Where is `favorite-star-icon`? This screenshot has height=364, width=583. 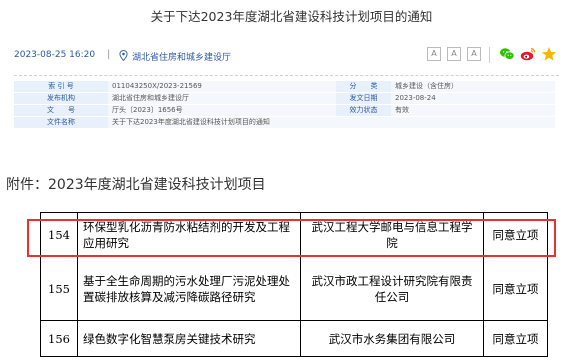 favorite-star-icon is located at coordinates (549, 54).